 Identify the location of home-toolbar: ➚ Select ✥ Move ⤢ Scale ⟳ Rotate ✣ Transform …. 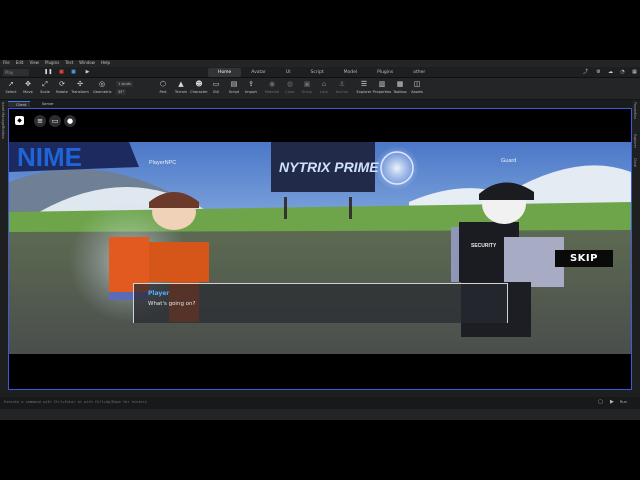
(320, 89).